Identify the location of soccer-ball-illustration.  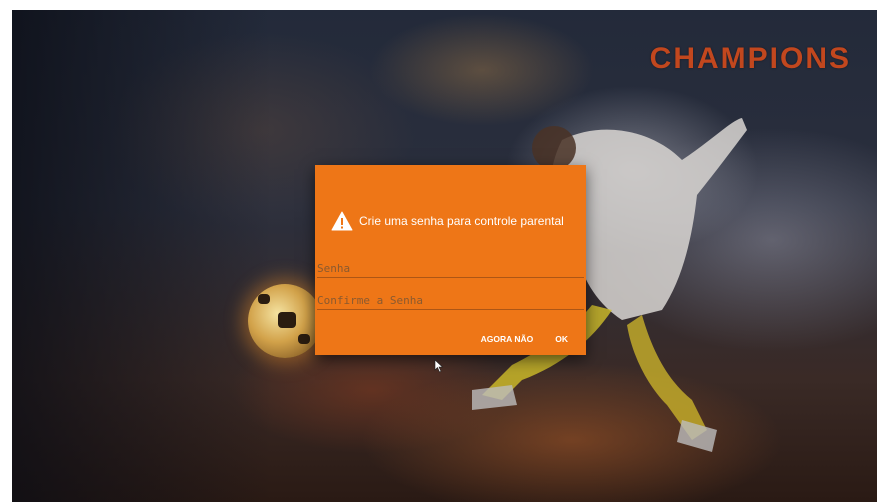
(285, 321).